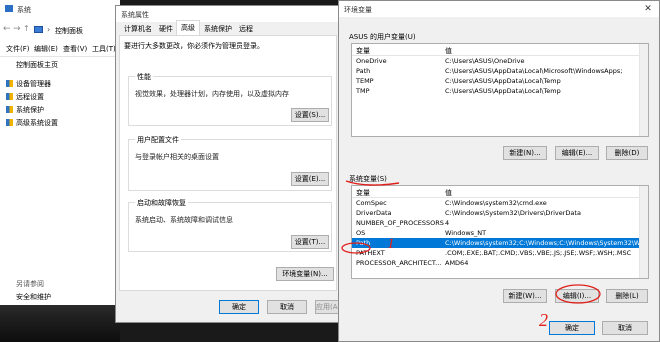 The height and width of the screenshot is (342, 660). I want to click on circle-path-annotation, so click(356, 248).